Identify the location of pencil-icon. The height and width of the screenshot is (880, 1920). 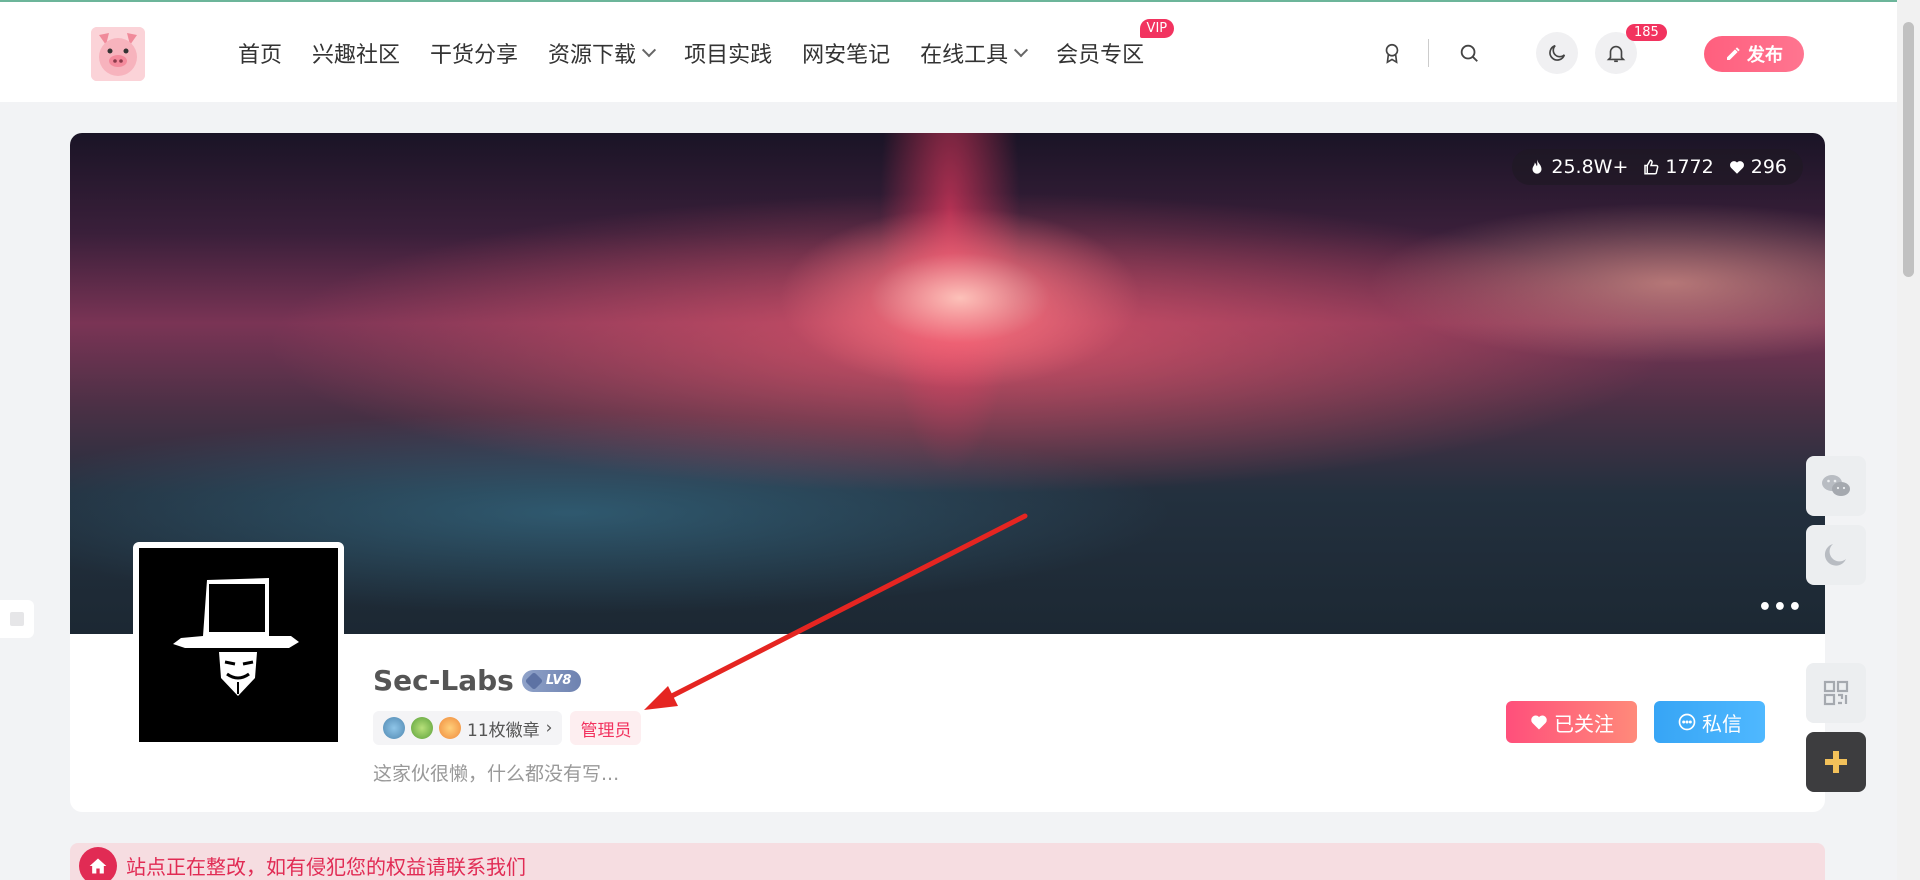
(1733, 53).